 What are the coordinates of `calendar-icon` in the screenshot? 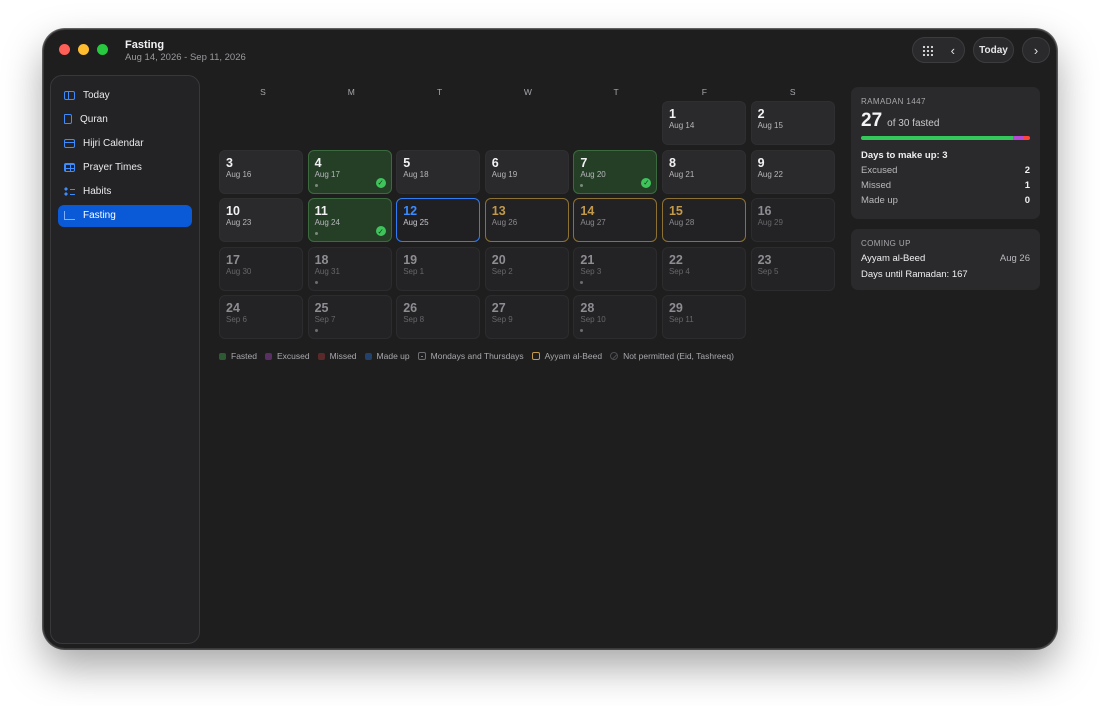 It's located at (69, 143).